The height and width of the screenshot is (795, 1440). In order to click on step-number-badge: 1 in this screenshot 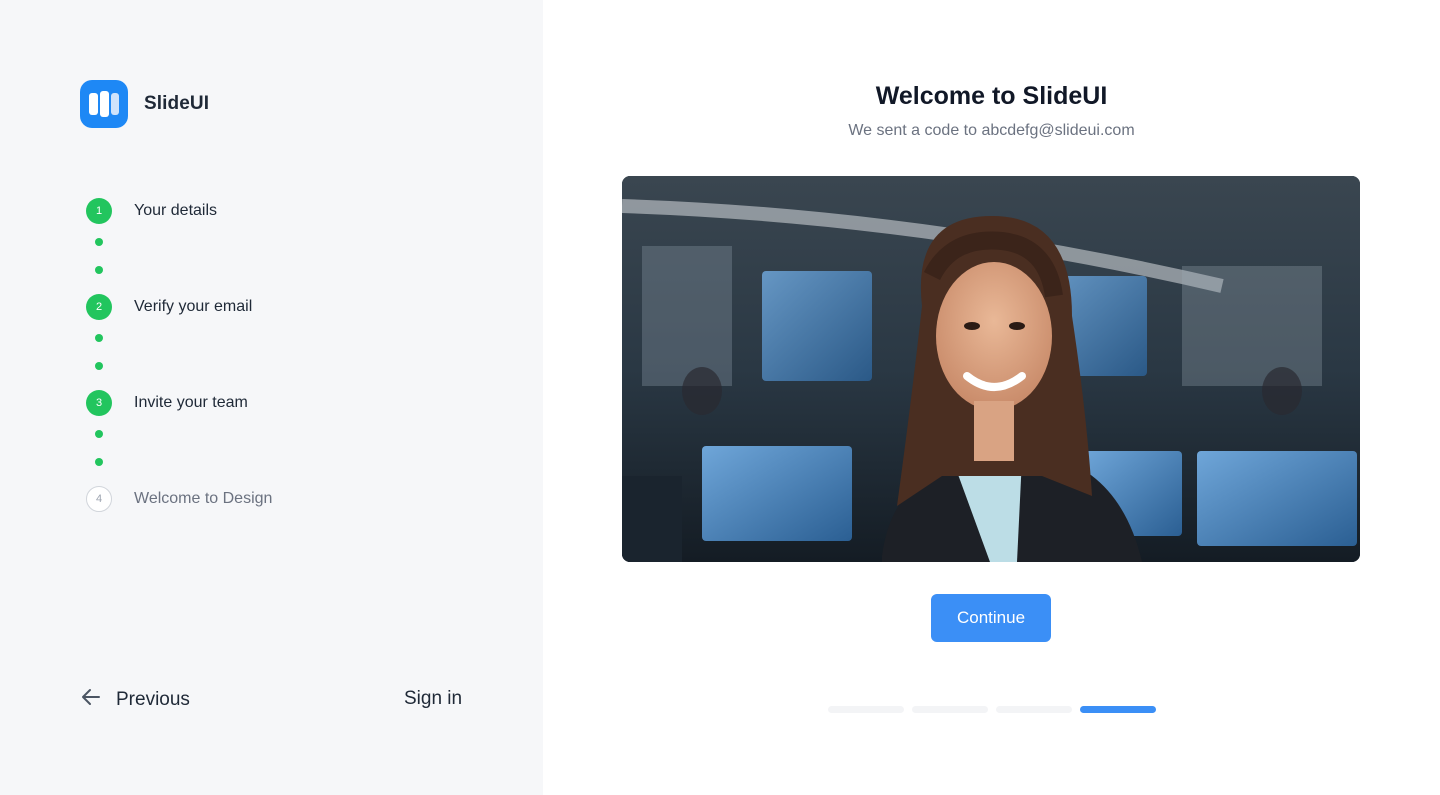, I will do `click(99, 211)`.